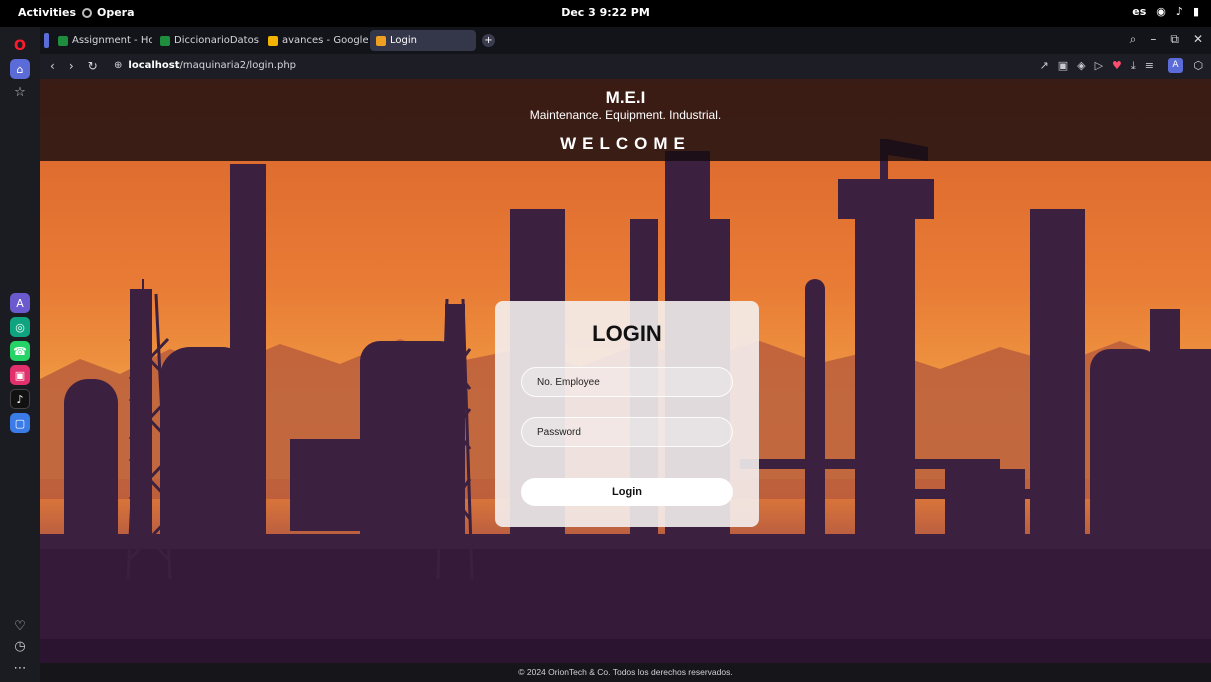 Image resolution: width=1211 pixels, height=682 pixels. Describe the element at coordinates (154, 65) in the screenshot. I see `url-host: localhost` at that location.